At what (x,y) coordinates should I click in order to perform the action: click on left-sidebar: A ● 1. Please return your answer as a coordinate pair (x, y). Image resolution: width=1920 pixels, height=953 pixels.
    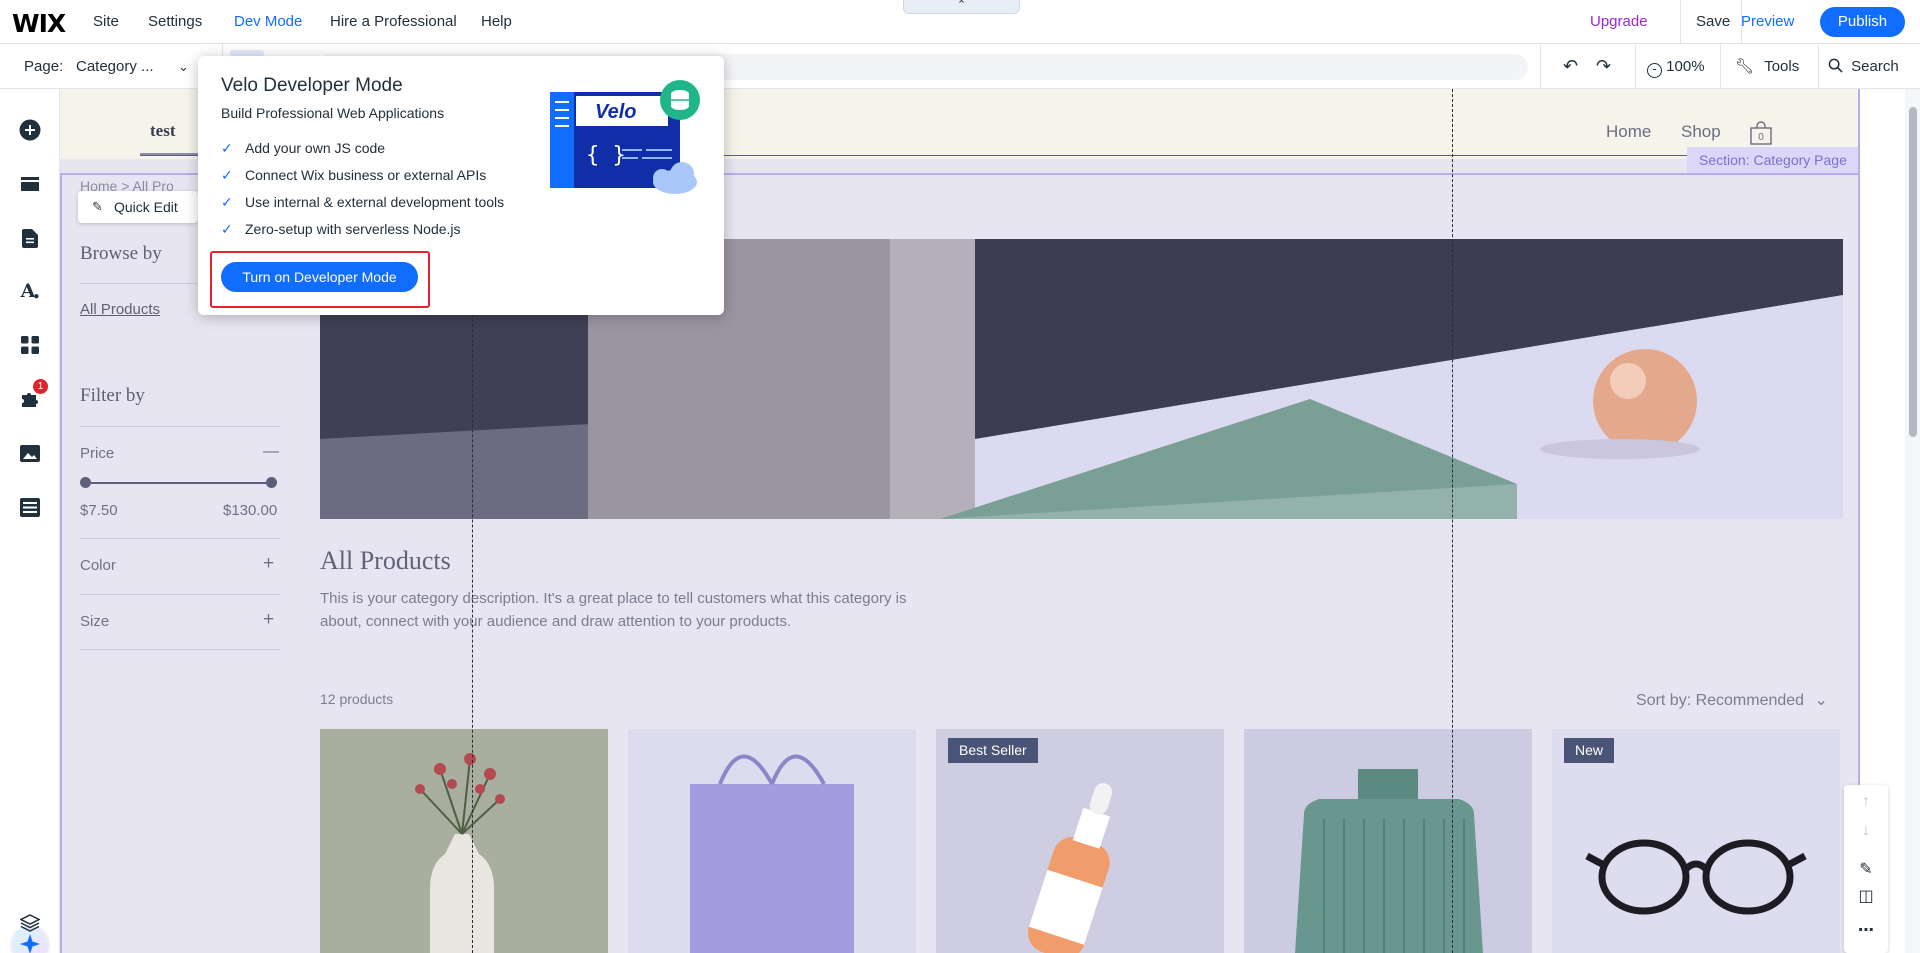
    Looking at the image, I should click on (30, 521).